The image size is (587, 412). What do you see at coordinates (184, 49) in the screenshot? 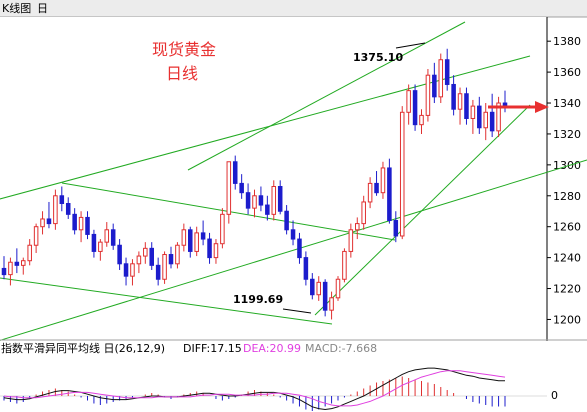
I see `chart-heading-line1: 现货黄金` at bounding box center [184, 49].